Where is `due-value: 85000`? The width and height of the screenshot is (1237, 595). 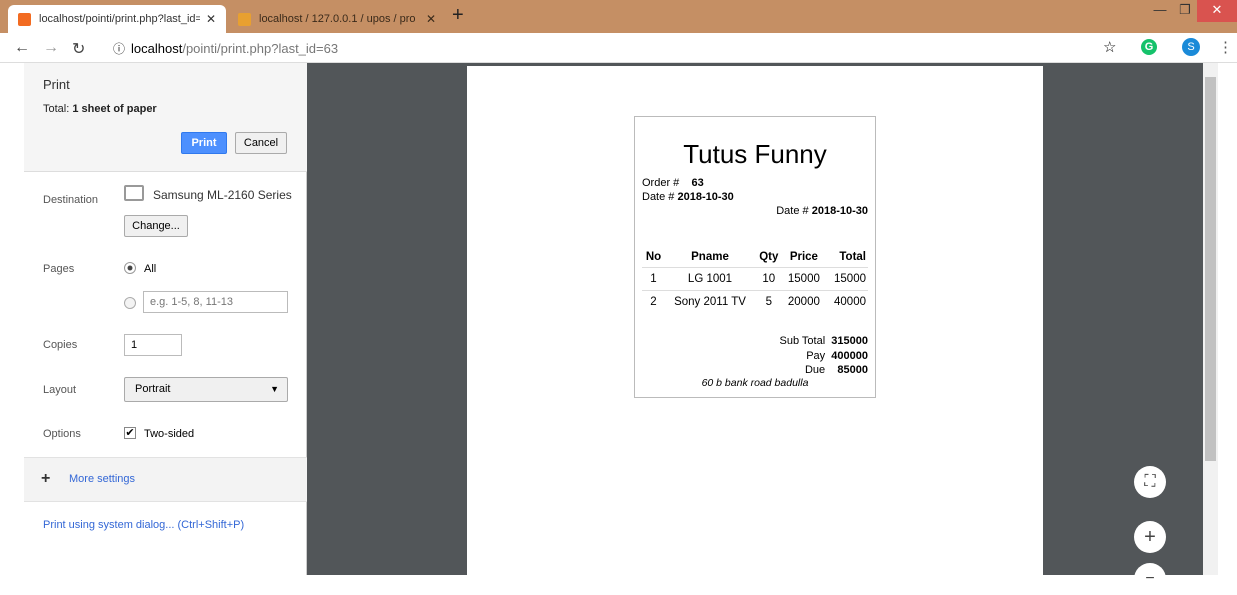
due-value: 85000 is located at coordinates (852, 370).